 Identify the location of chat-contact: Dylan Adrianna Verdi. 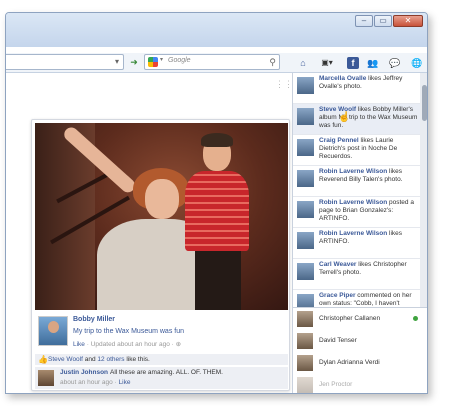
(360, 363).